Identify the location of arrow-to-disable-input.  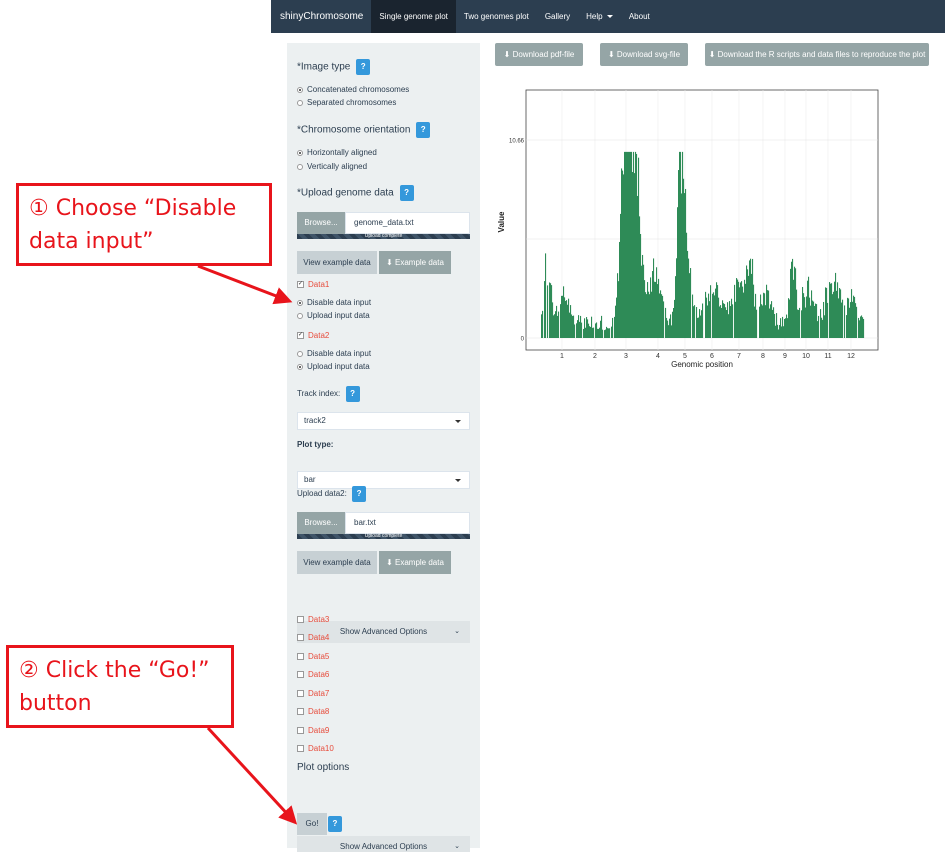
(245, 284).